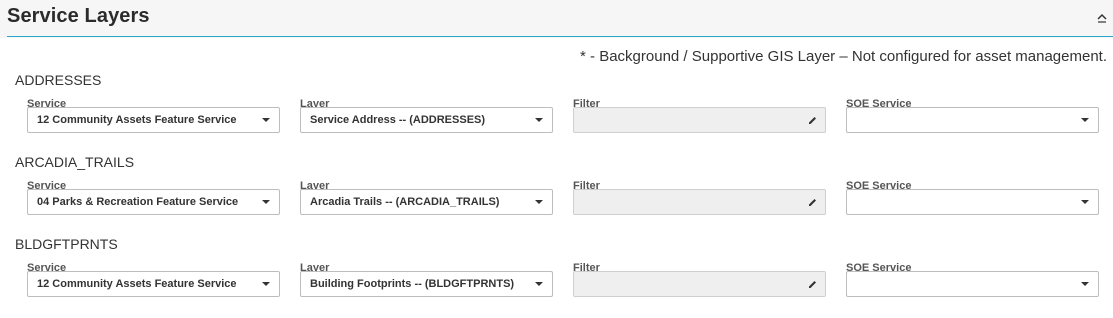  What do you see at coordinates (556, 19) in the screenshot?
I see `section-header: Service Layers` at bounding box center [556, 19].